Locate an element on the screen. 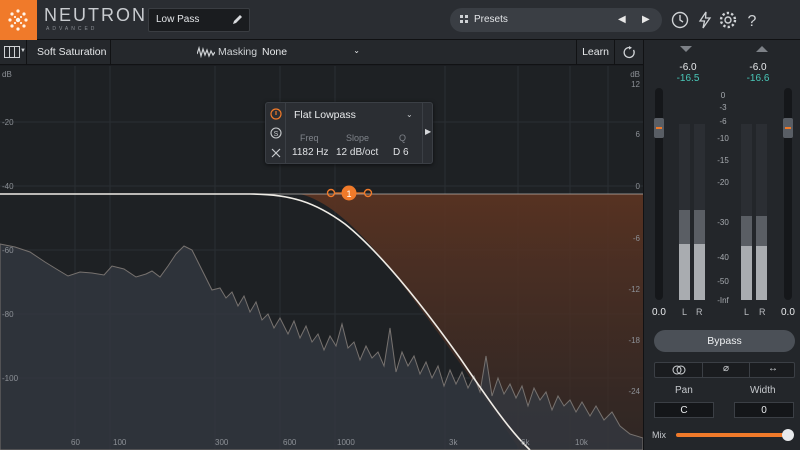  output-gain-fader-thumb is located at coordinates (788, 128).